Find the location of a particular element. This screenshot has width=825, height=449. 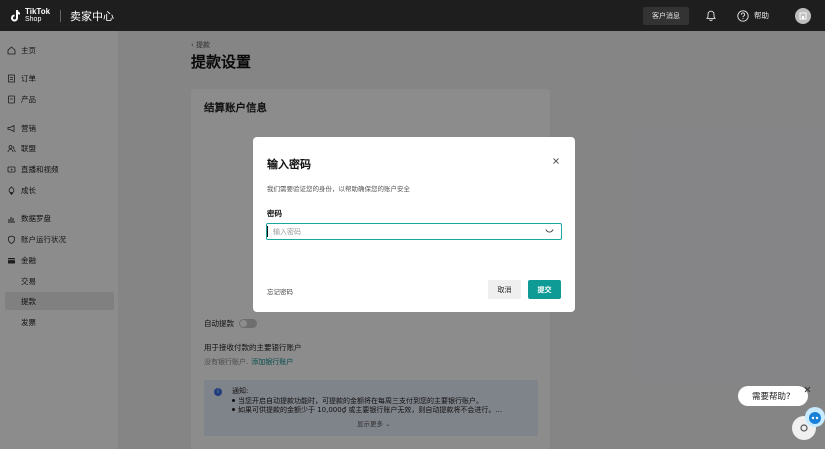

bell-icon is located at coordinates (711, 16).